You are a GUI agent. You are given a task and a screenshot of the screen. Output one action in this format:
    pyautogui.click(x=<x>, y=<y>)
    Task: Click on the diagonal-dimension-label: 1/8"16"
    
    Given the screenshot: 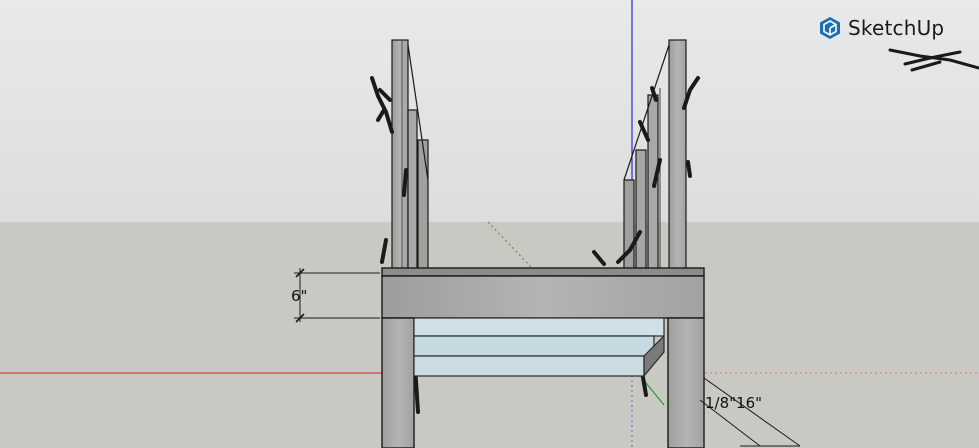 What is the action you would take?
    pyautogui.click(x=734, y=403)
    